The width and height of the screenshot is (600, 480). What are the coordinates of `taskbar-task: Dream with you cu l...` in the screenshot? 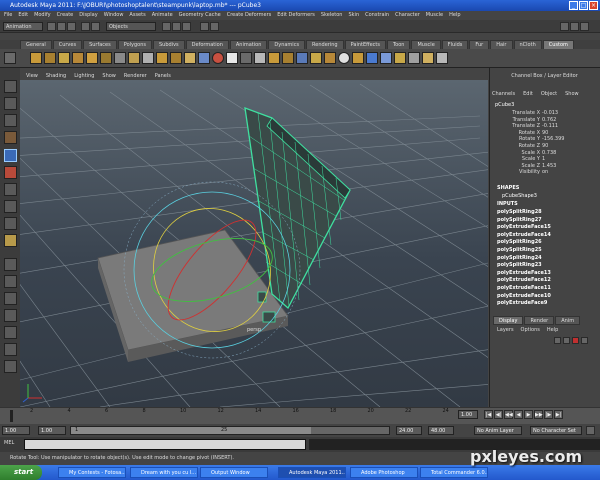 It's located at (164, 472).